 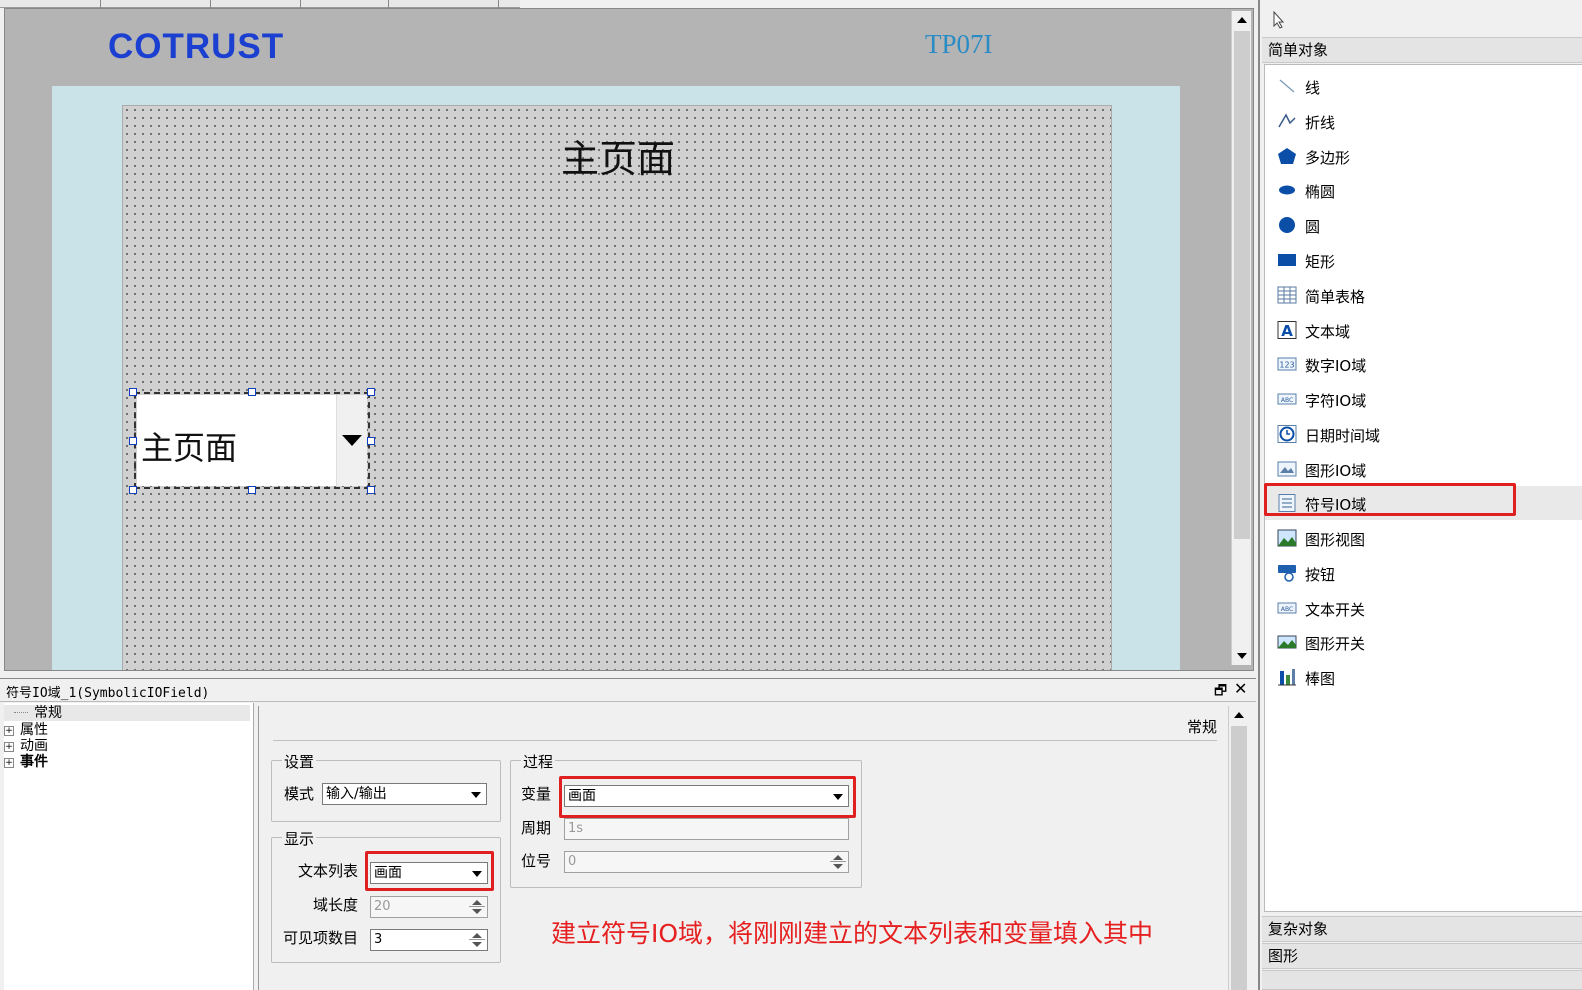 What do you see at coordinates (1336, 366) in the screenshot?
I see `tool-item-label: 数字IO域` at bounding box center [1336, 366].